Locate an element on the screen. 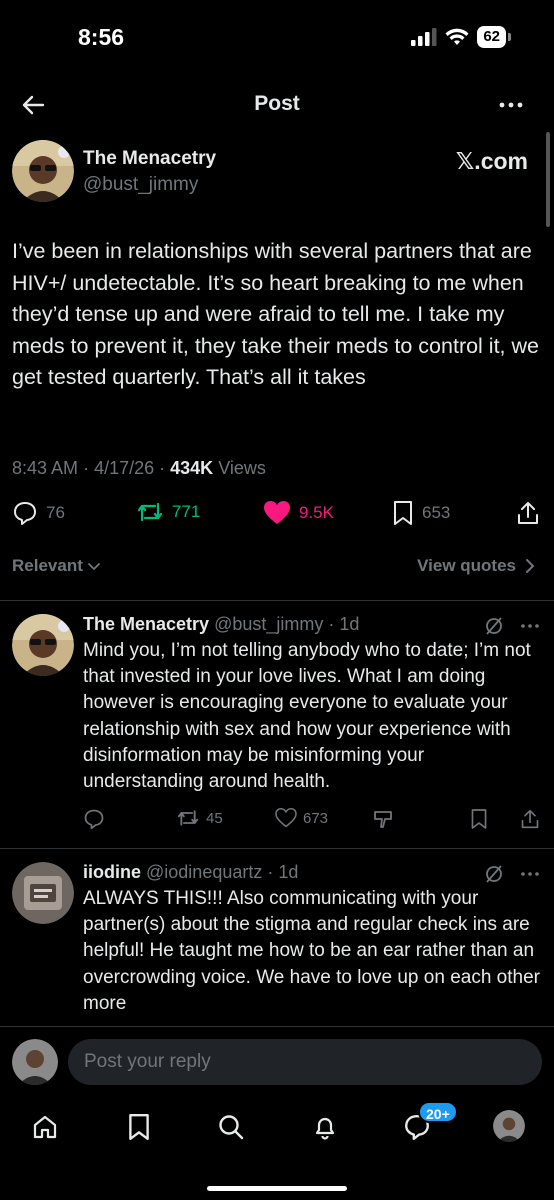 Image resolution: width=554 pixels, height=1200 pixels. like-button: 9.5K is located at coordinates (298, 513).